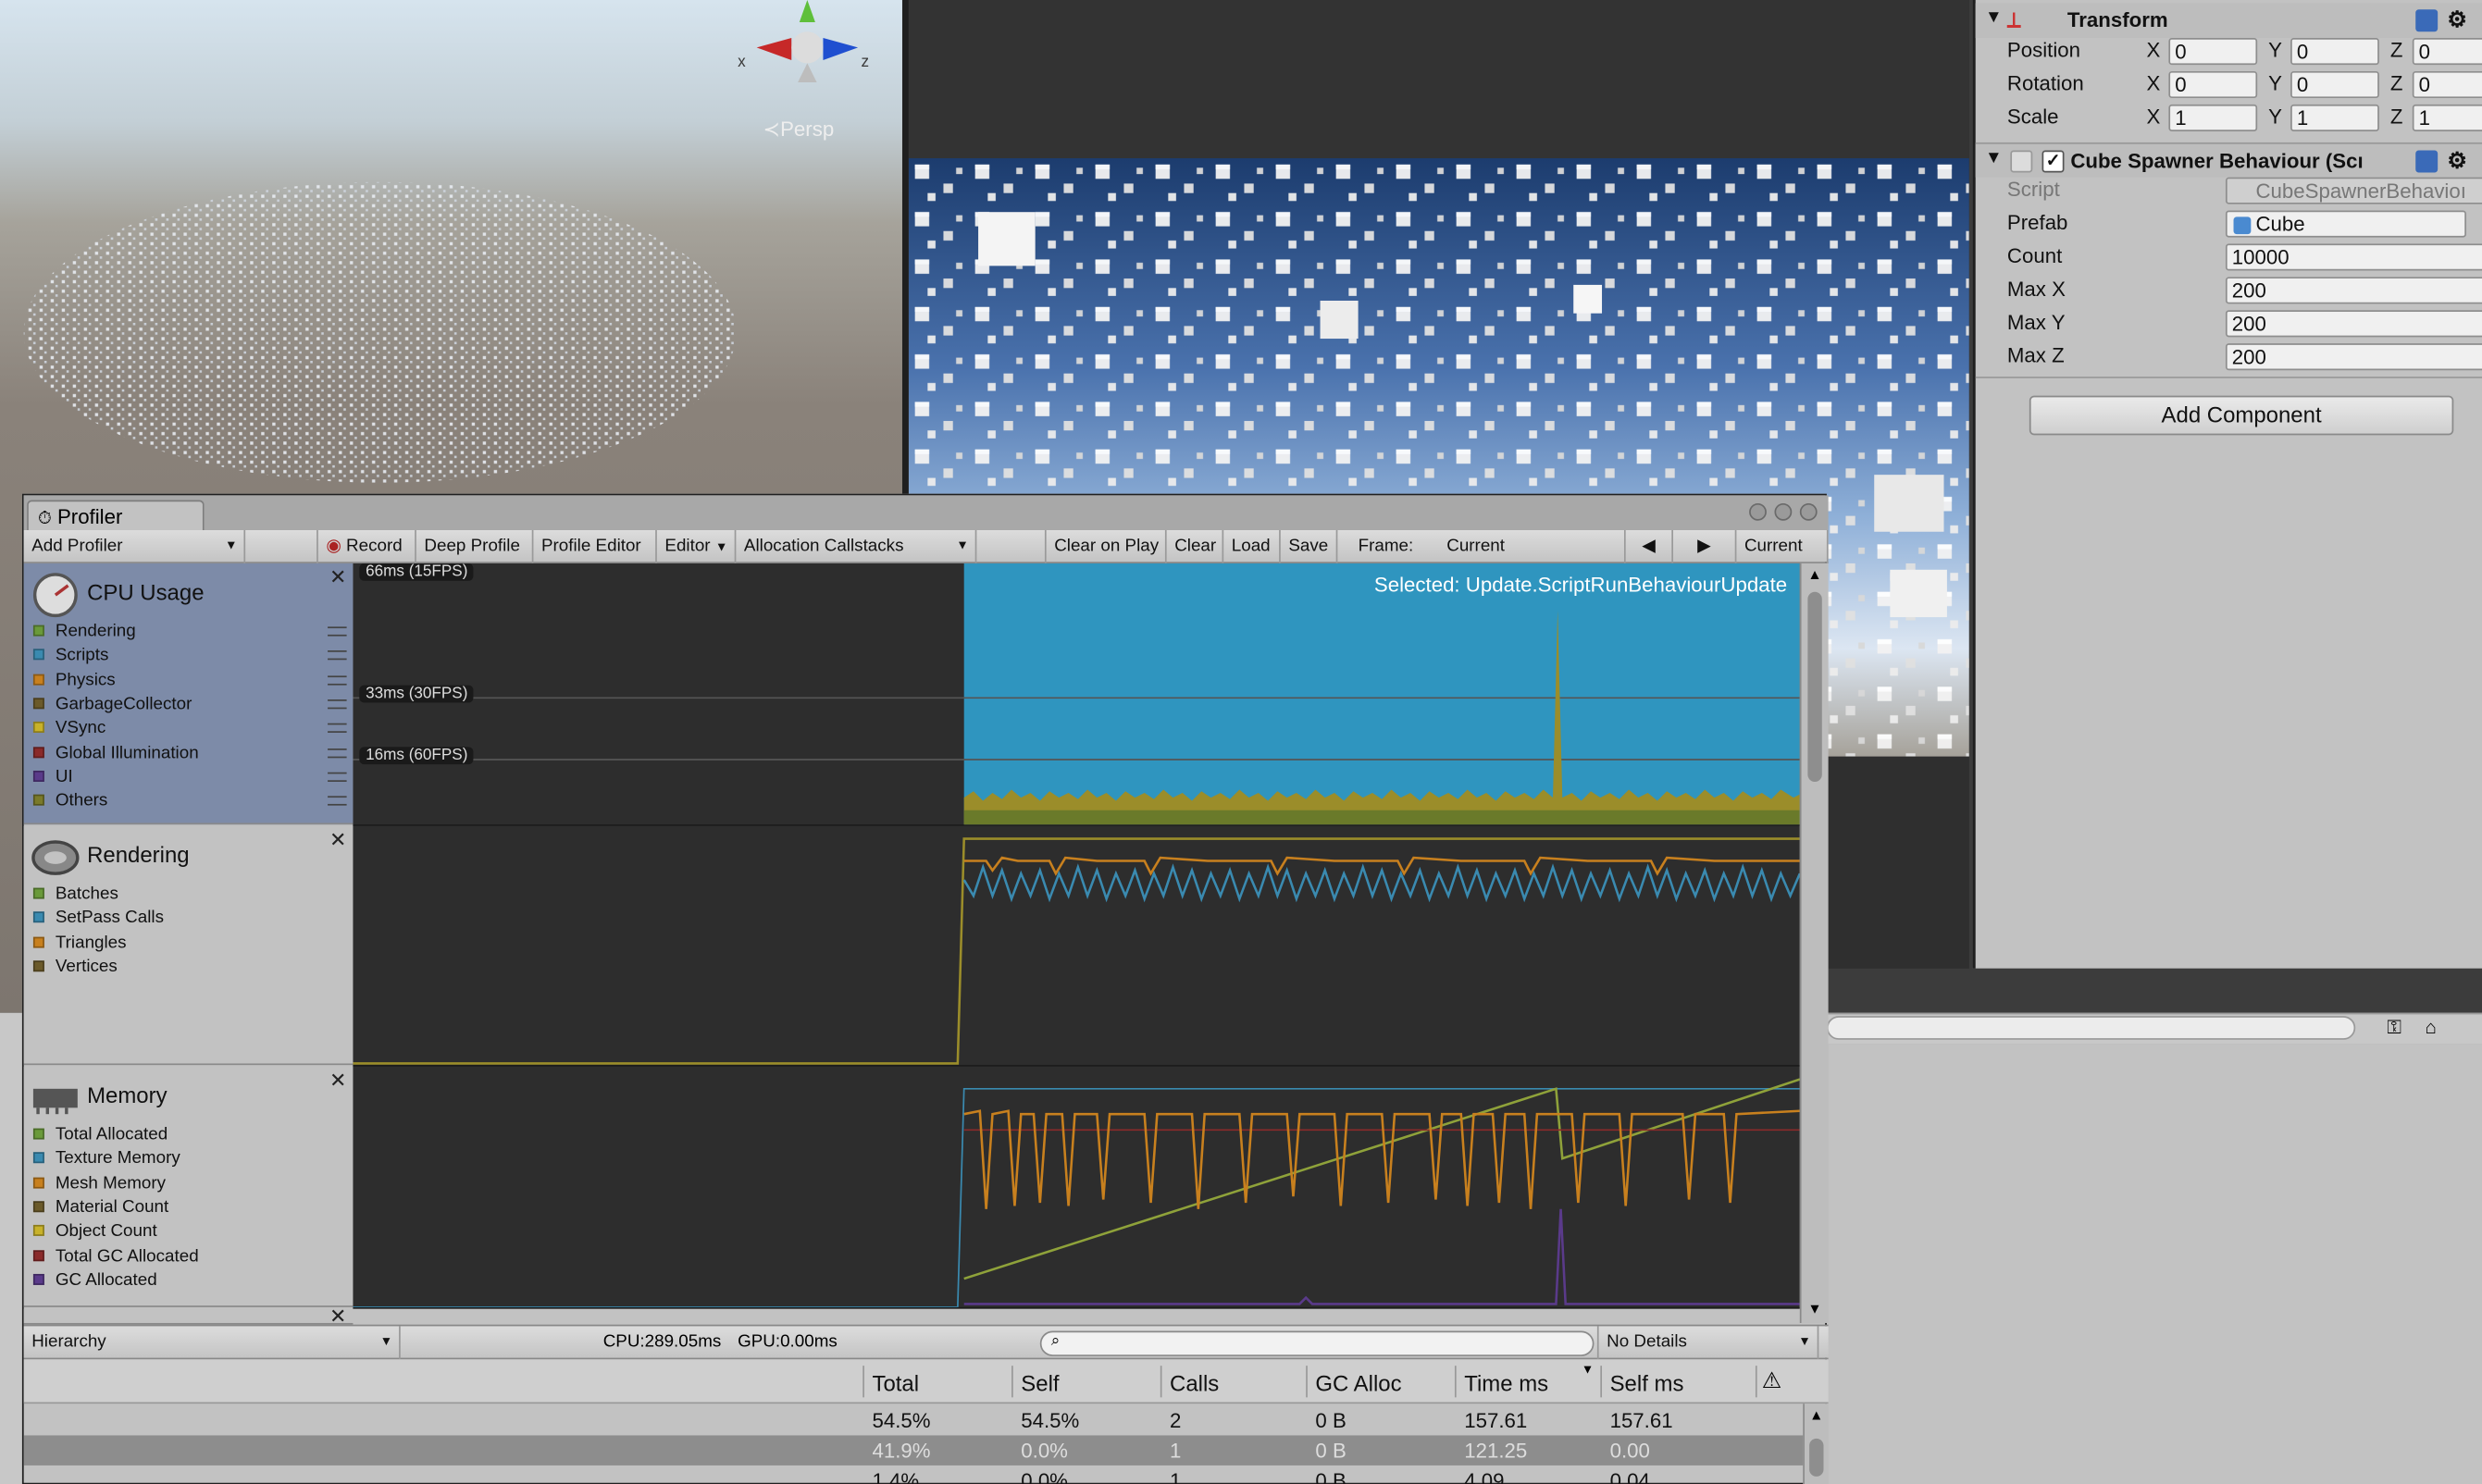  I want to click on count-field: 10000, so click(2353, 257).